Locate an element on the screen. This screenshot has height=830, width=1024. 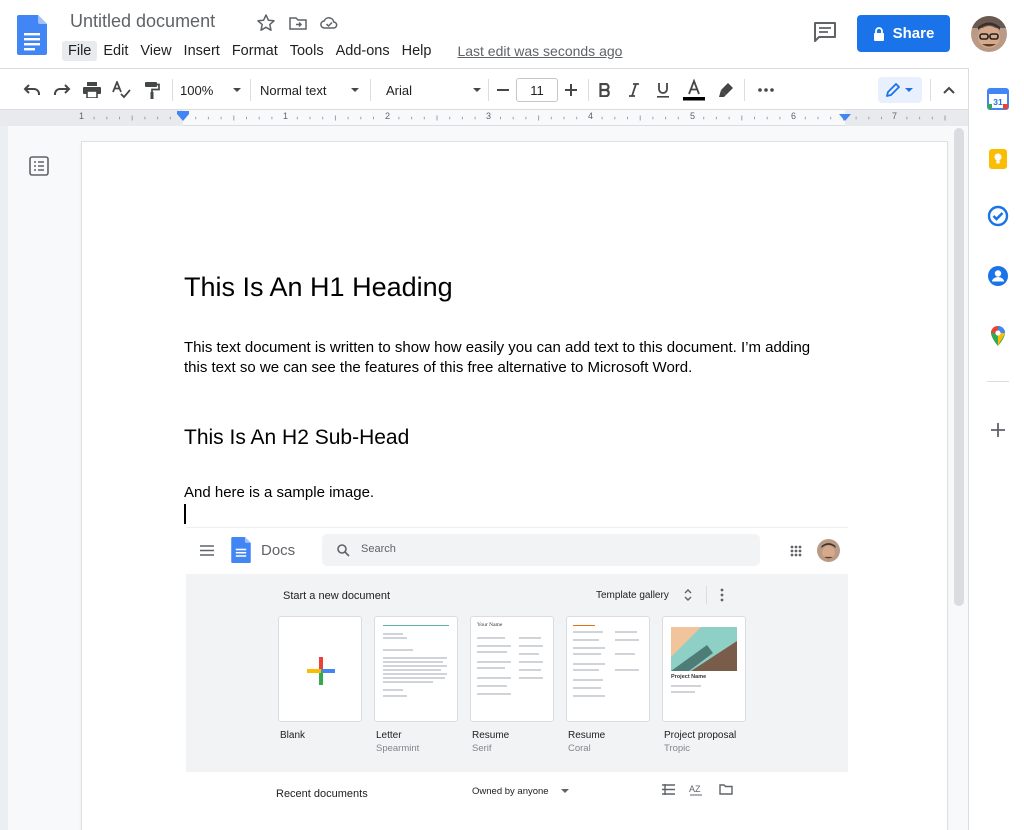
more-options-button is located at coordinates (766, 90).